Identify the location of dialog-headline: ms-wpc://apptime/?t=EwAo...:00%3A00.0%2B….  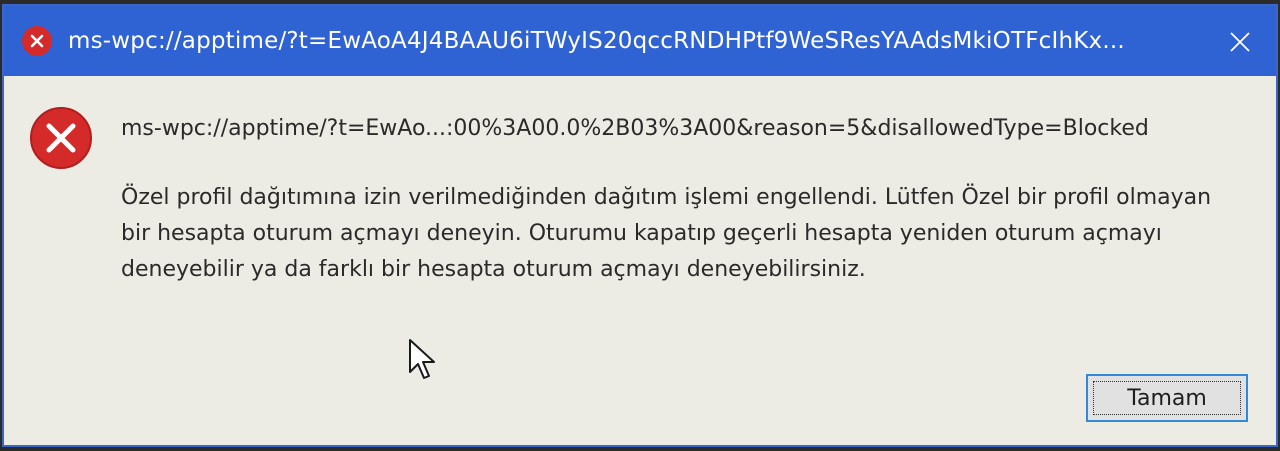
(635, 128).